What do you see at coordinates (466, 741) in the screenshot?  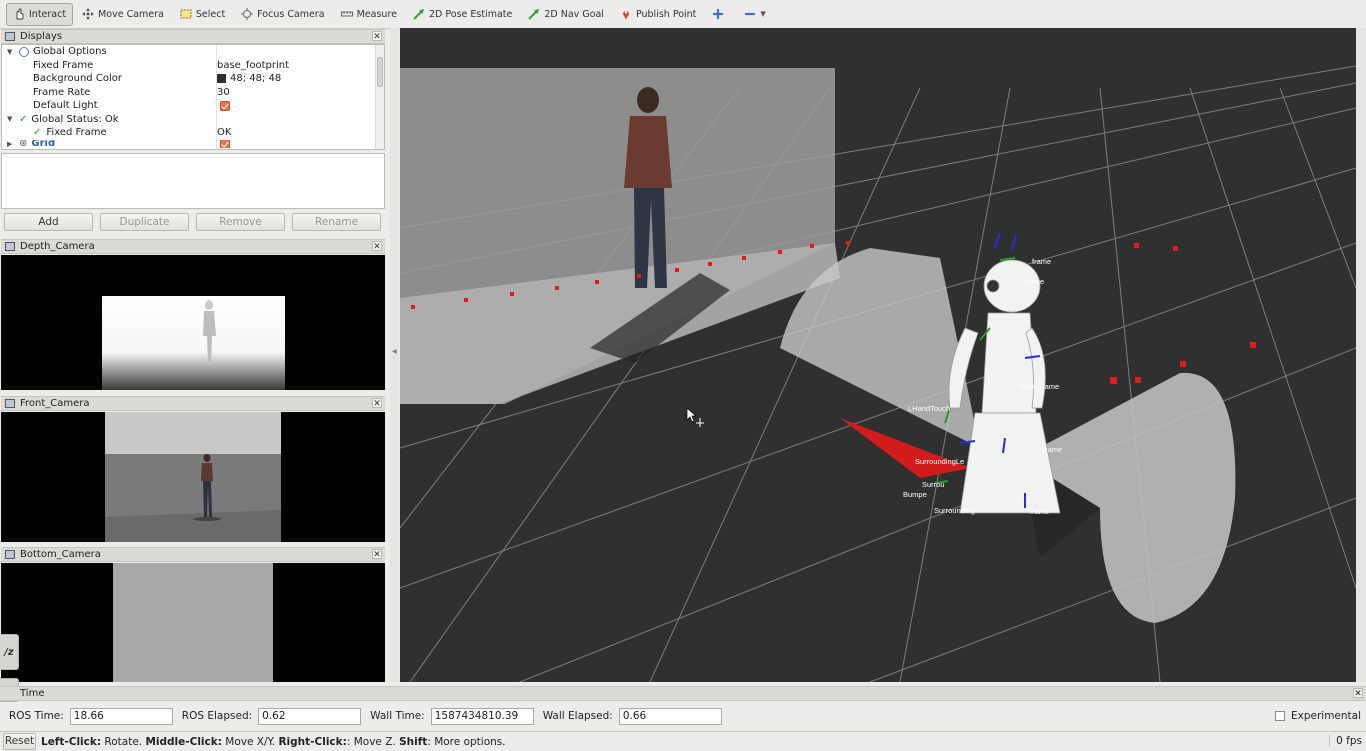 I see `hint-text: : More options.` at bounding box center [466, 741].